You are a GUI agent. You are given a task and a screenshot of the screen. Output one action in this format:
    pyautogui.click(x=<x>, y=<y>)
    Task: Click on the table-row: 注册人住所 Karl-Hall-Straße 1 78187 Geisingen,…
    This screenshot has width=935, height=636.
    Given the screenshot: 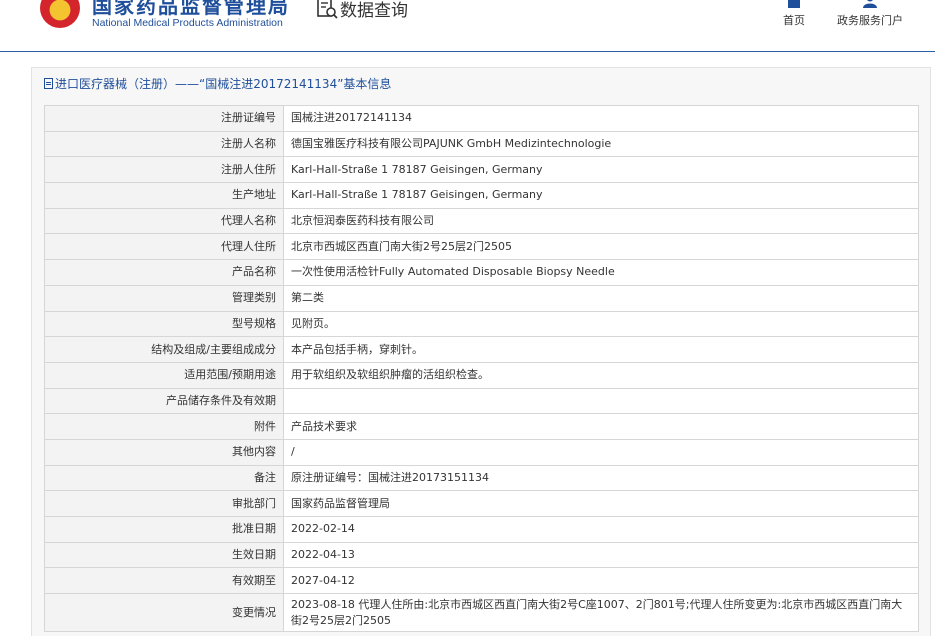 What is the action you would take?
    pyautogui.click(x=481, y=170)
    